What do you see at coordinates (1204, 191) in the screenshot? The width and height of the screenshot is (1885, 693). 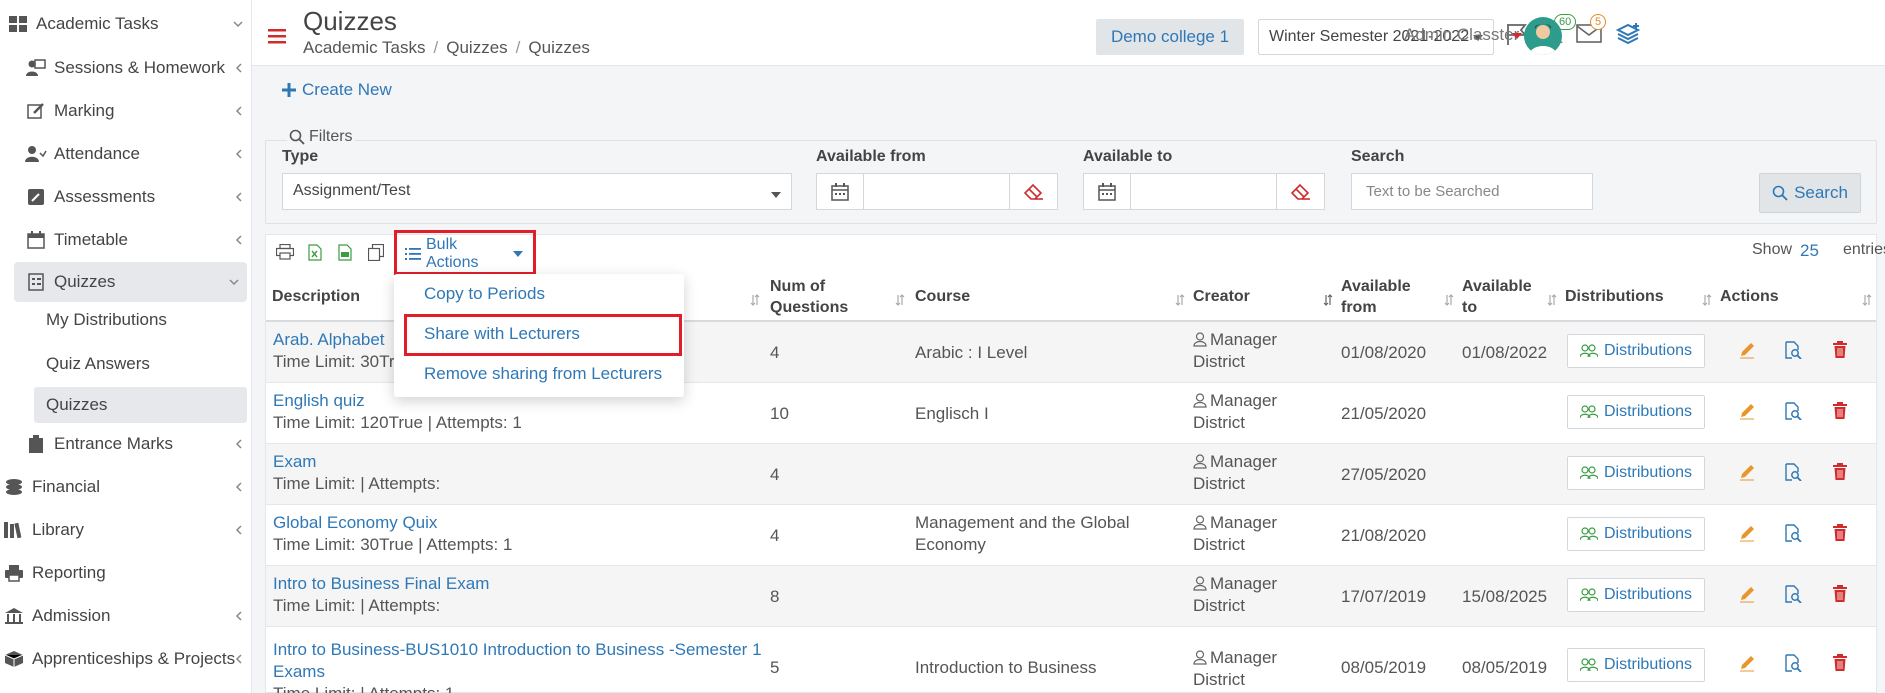 I see `available-to-input` at bounding box center [1204, 191].